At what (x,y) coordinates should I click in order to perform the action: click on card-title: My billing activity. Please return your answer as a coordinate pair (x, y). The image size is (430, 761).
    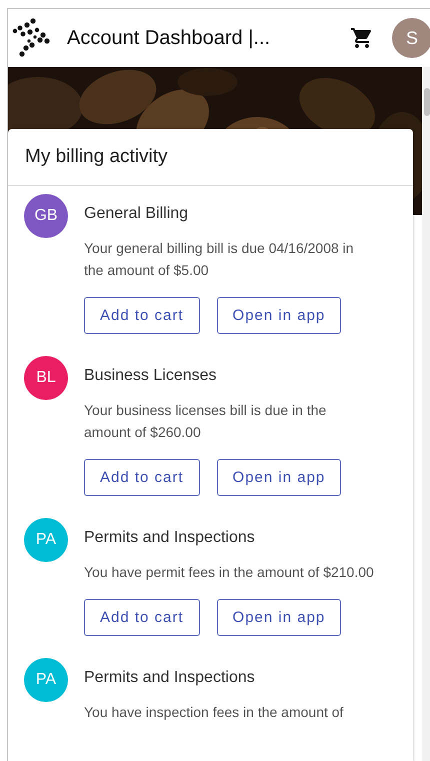
    Looking at the image, I should click on (96, 157).